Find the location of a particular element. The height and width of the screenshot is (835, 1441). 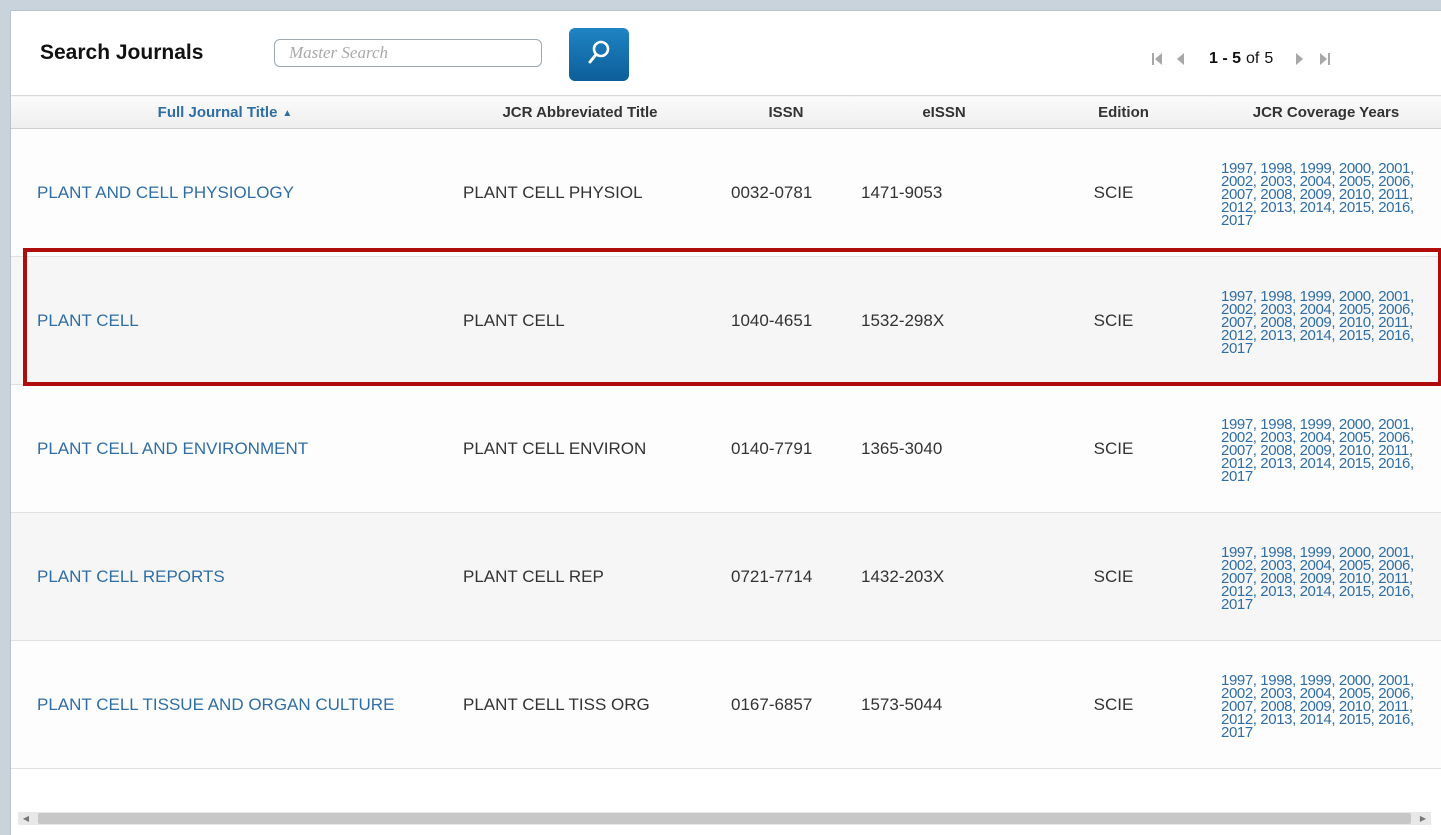

abbreviated-title-cell: PLANT CELL is located at coordinates (580, 320).